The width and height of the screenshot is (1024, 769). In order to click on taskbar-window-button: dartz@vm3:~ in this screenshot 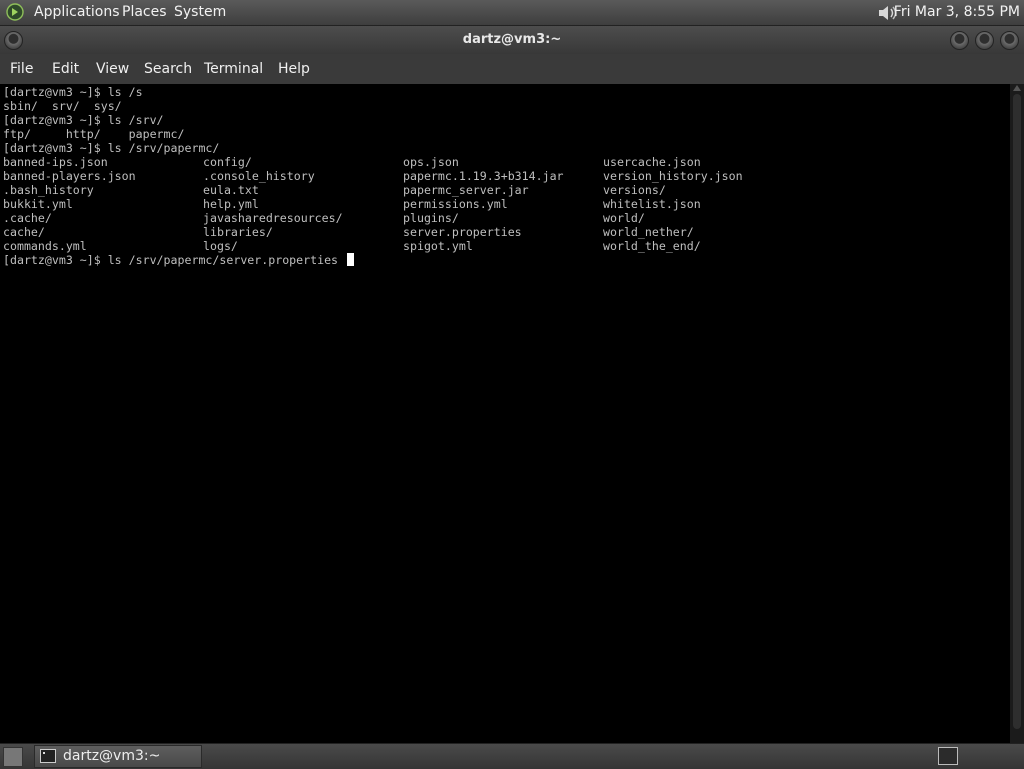, I will do `click(118, 756)`.